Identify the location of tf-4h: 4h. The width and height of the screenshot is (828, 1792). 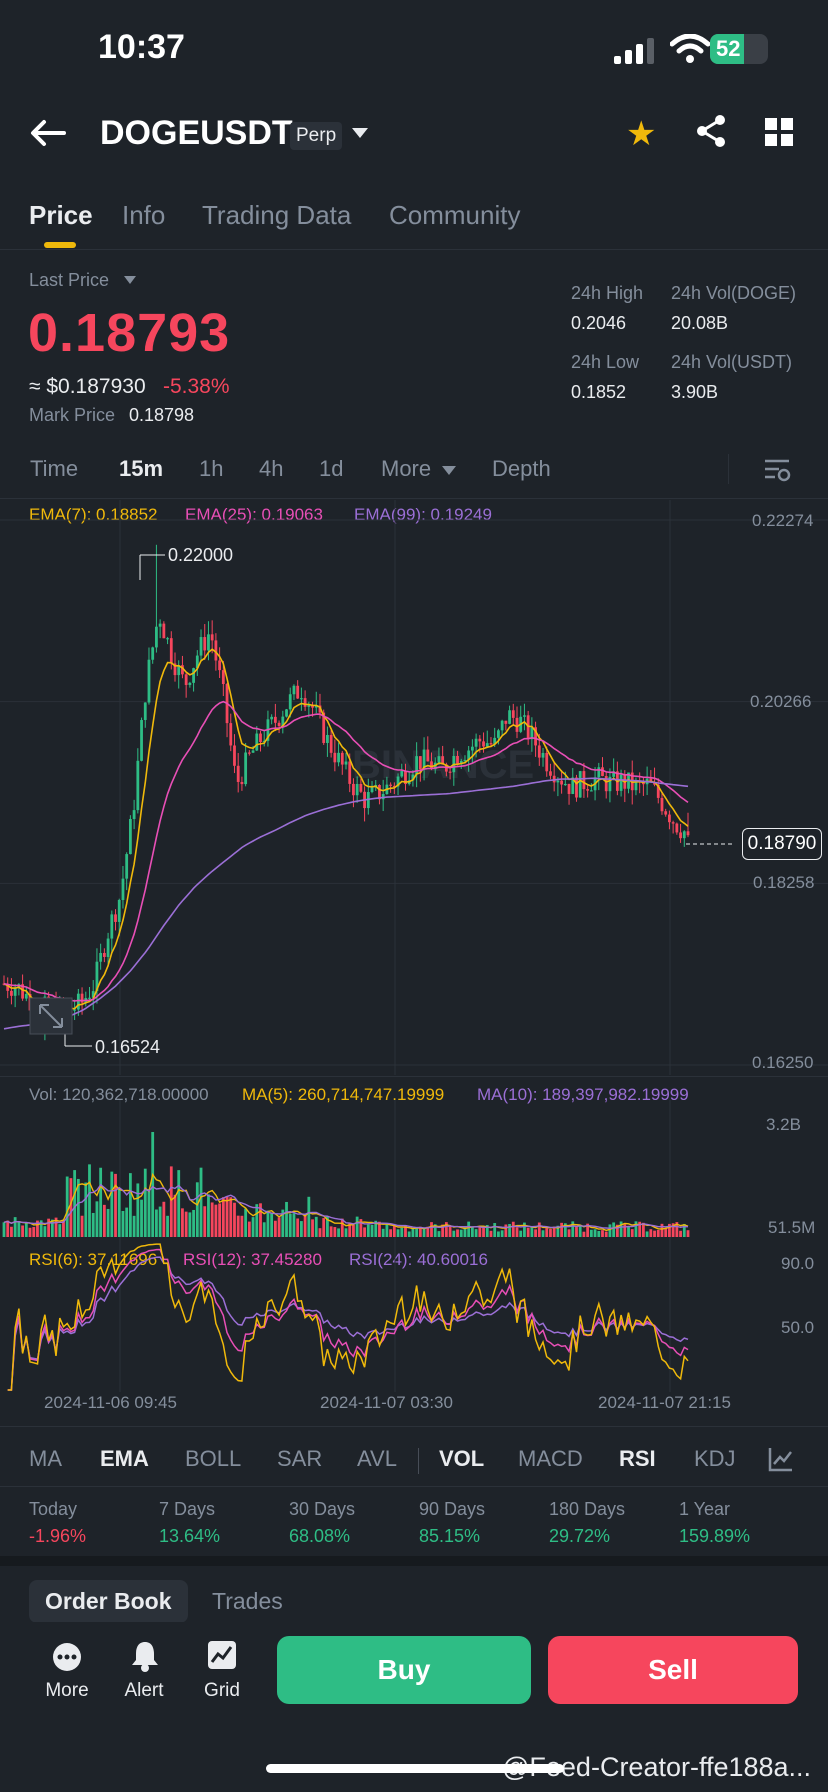
(271, 469).